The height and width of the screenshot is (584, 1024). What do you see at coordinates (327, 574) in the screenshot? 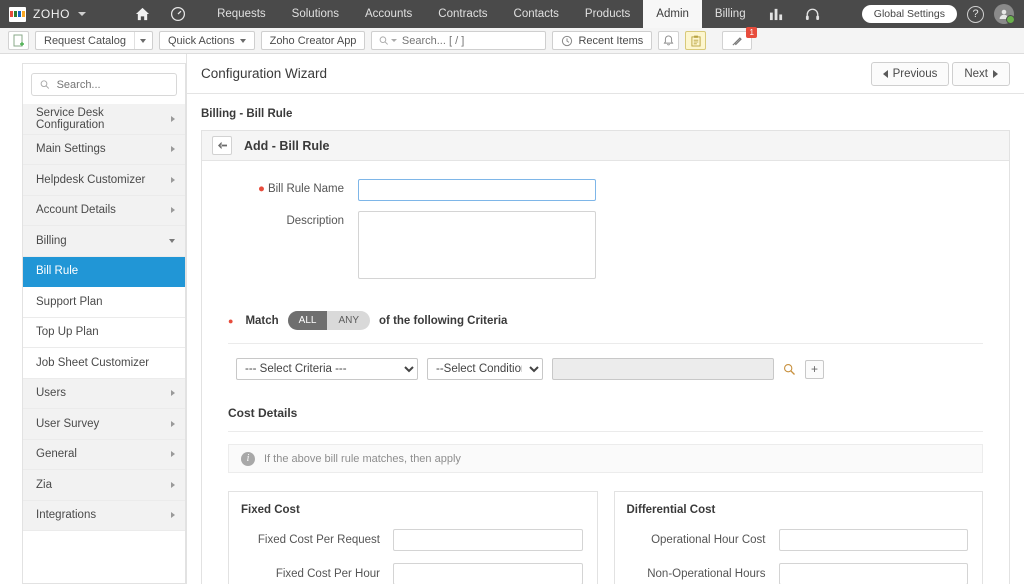
I see `fixed-cost-per-hour-label: Fixed Cost Per Hour` at bounding box center [327, 574].